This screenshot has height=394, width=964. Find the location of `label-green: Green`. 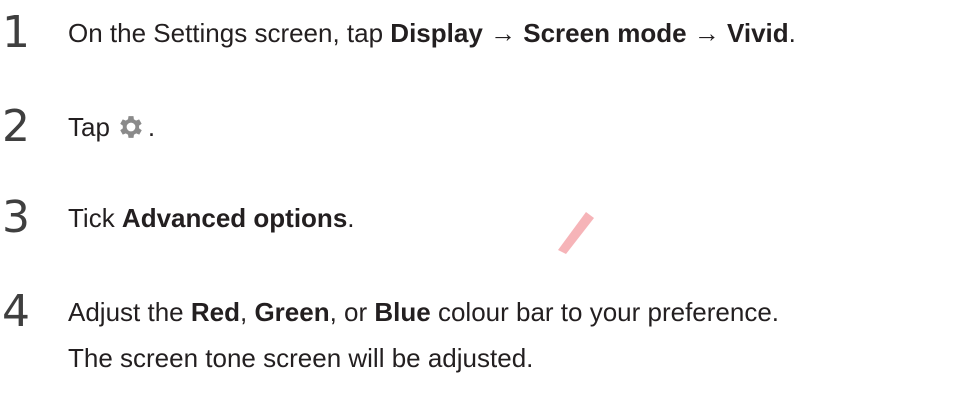

label-green: Green is located at coordinates (292, 312).